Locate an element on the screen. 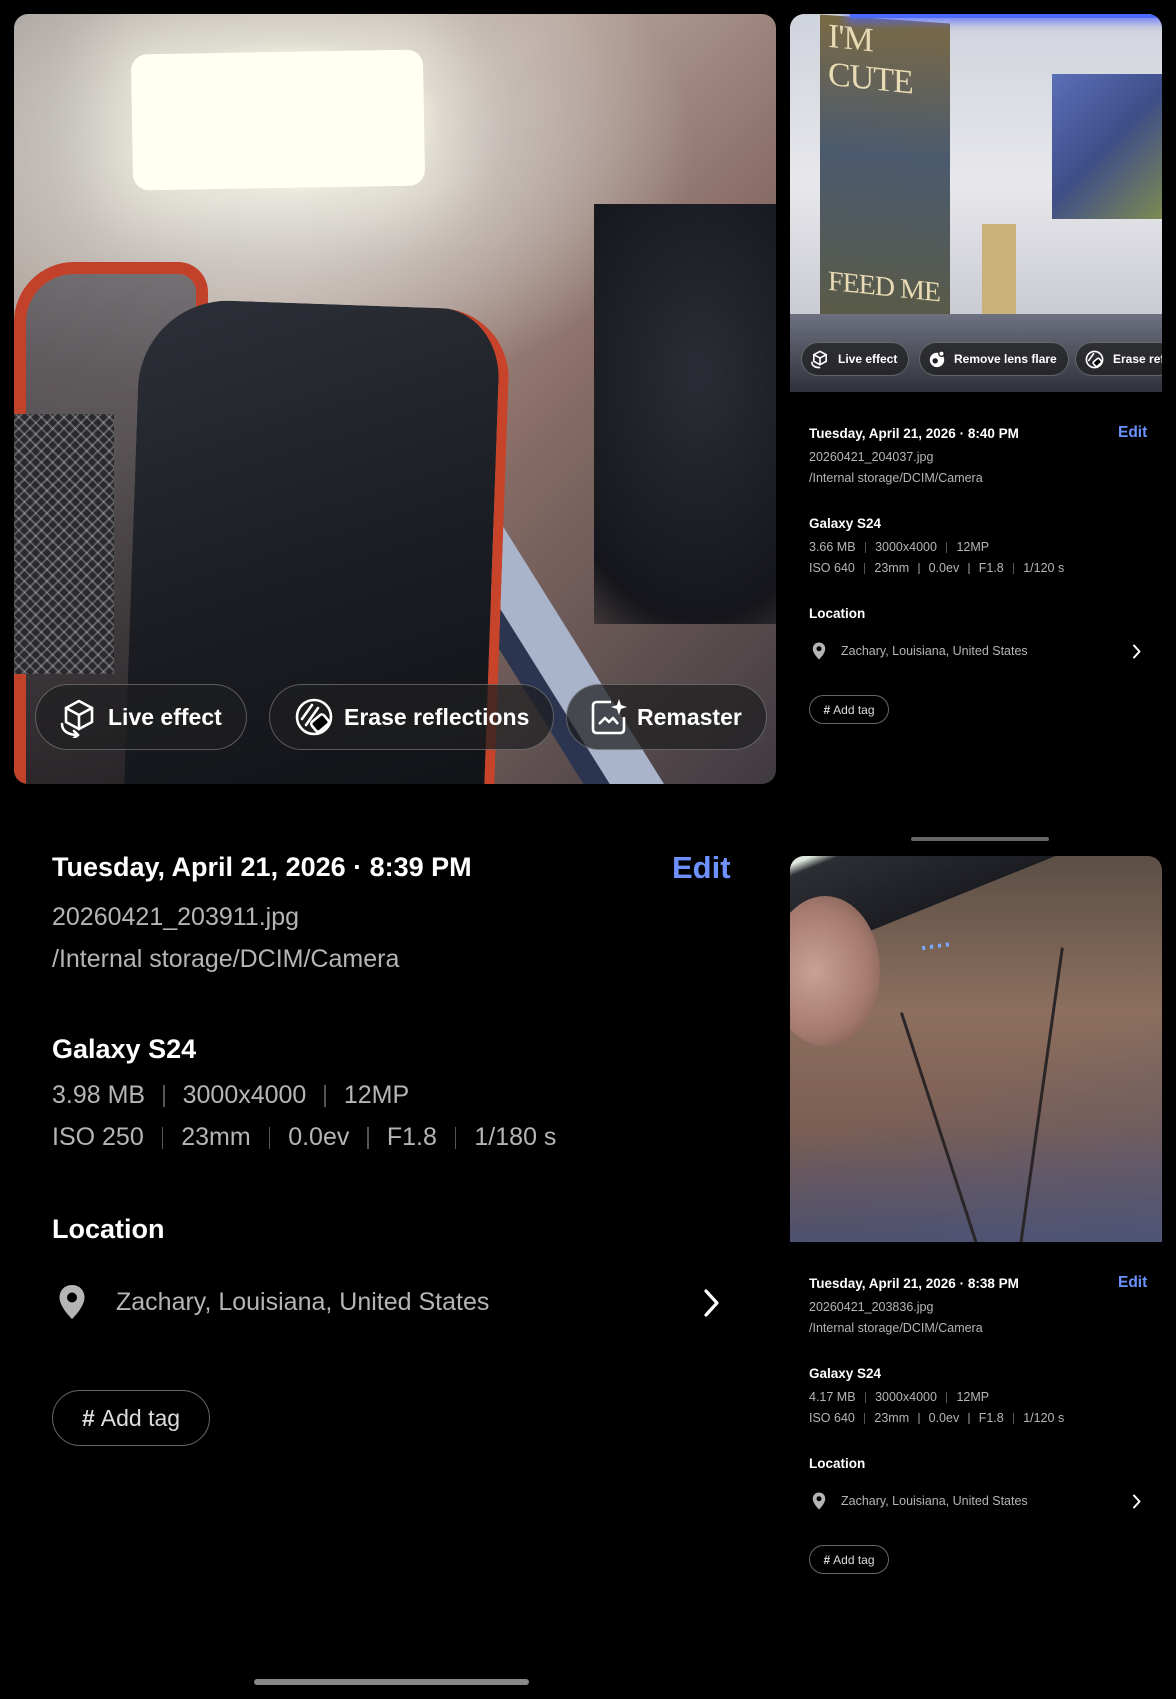 The height and width of the screenshot is (1699, 1176). specs-line-1: 3.66 MB 3000x4000 12MP is located at coordinates (899, 547).